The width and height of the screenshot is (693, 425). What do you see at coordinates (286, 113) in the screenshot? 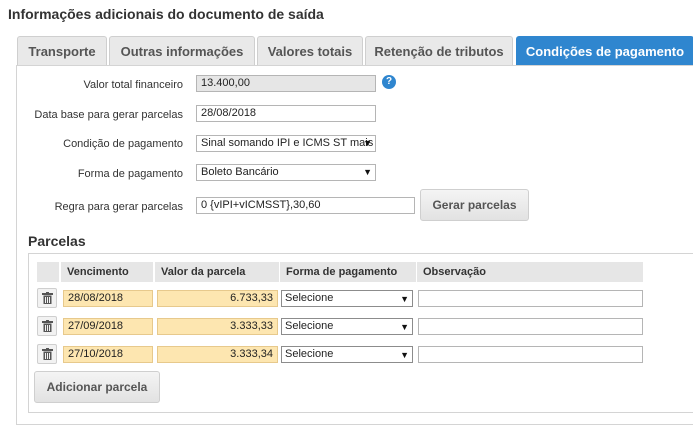
I see `data-base-input: 28/08/2018` at bounding box center [286, 113].